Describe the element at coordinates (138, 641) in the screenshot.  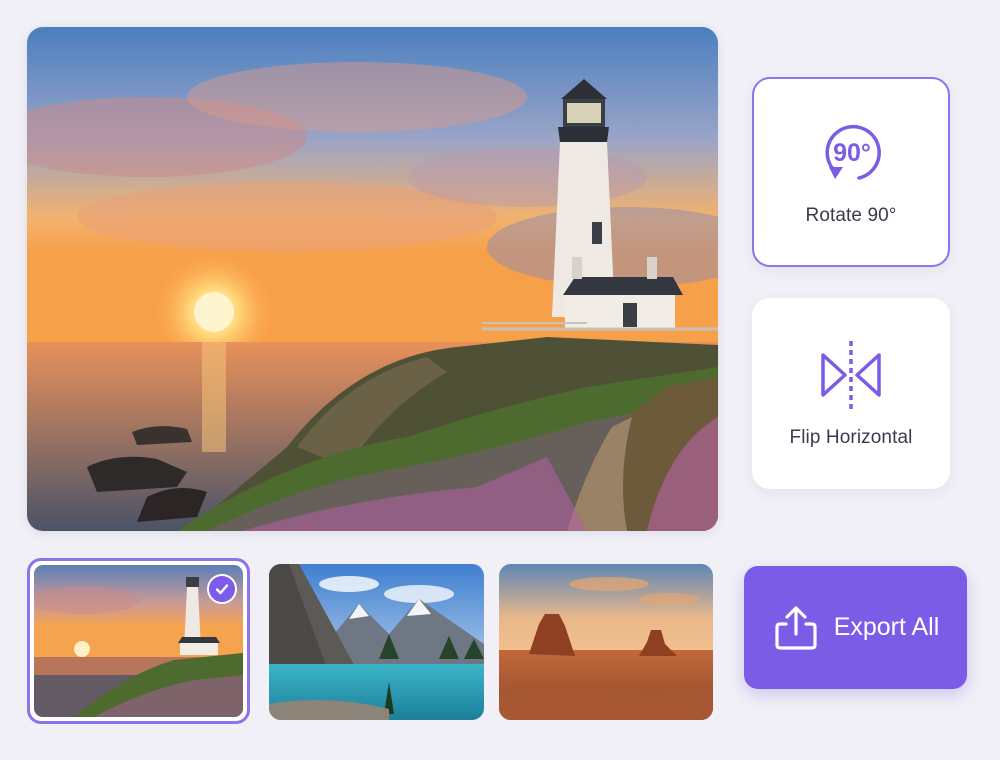
I see `thumbnail-lighthouse-selected` at that location.